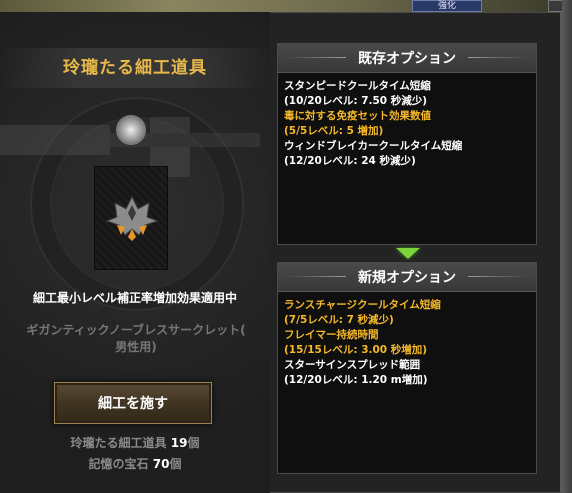 The image size is (572, 493). I want to click on item-name-line2: 男性用), so click(136, 347).